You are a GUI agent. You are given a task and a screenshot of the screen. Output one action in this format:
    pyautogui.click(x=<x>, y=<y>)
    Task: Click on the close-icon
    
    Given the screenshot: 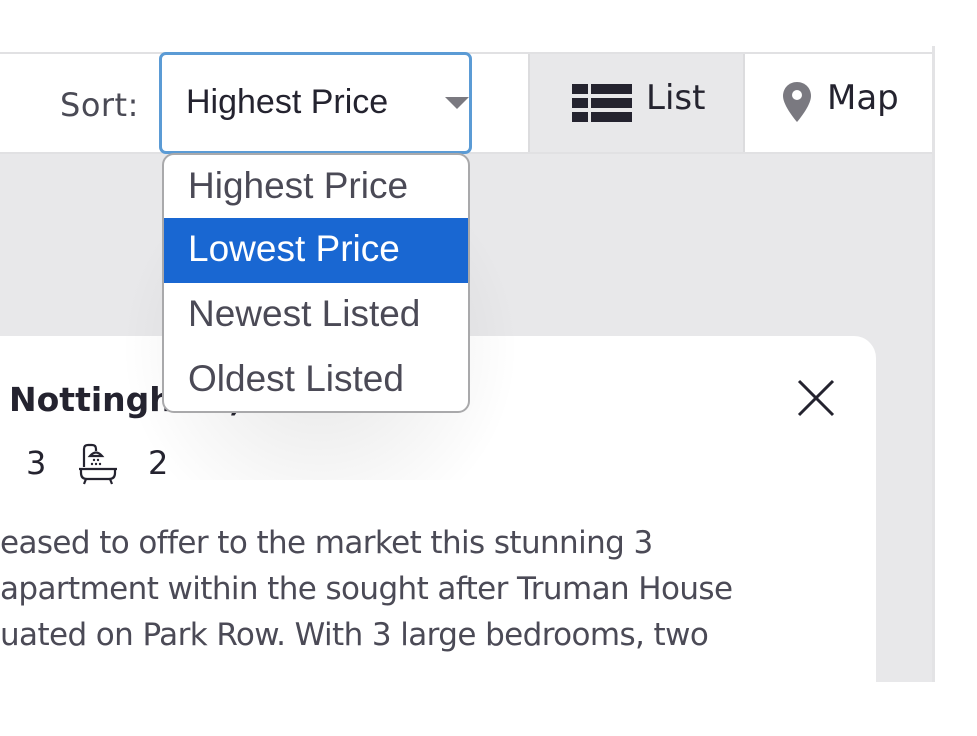 What is the action you would take?
    pyautogui.click(x=816, y=398)
    